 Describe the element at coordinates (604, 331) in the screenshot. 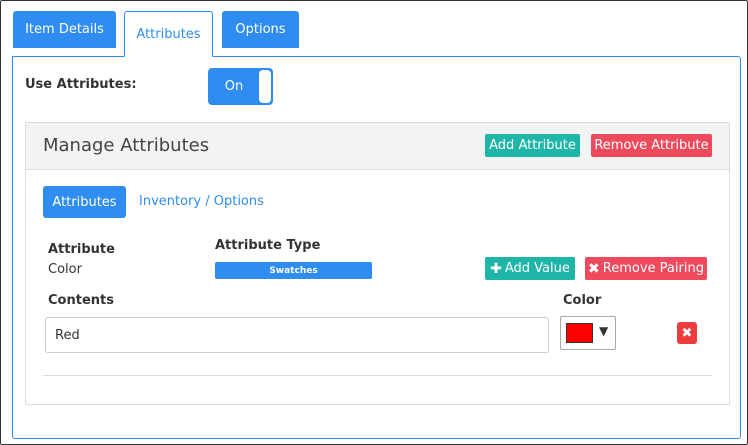

I see `caret-down-icon: ▼` at that location.